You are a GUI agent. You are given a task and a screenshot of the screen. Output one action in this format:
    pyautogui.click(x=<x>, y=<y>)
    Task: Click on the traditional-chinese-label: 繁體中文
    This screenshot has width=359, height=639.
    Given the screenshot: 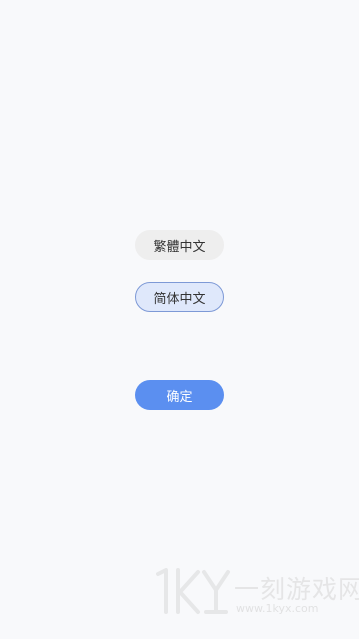 What is the action you would take?
    pyautogui.click(x=179, y=247)
    